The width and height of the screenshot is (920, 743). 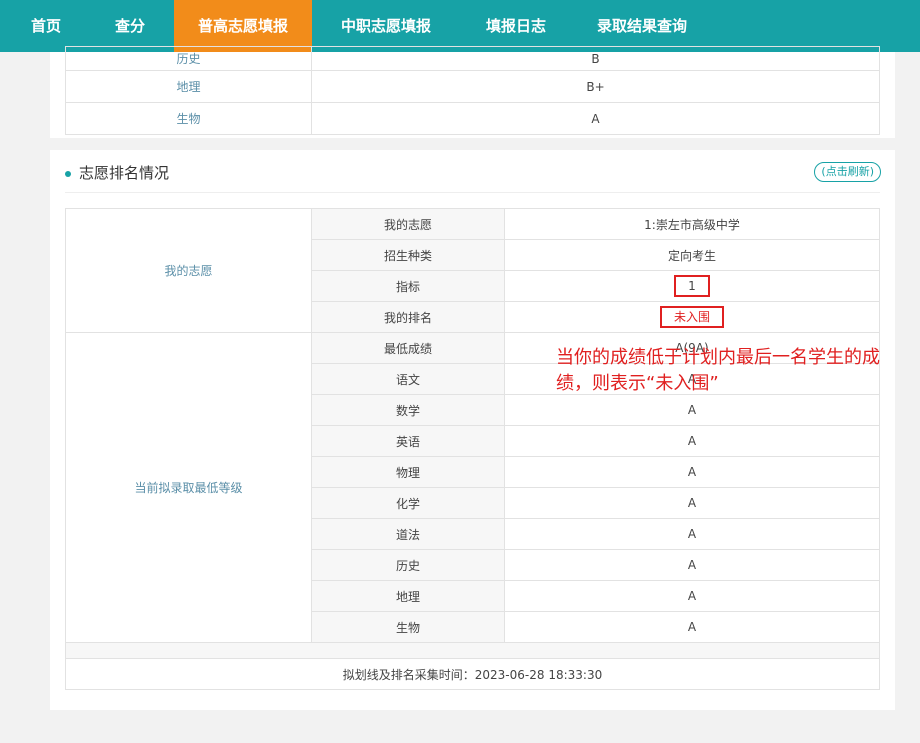 I want to click on row-label: 我的志愿, so click(x=408, y=224).